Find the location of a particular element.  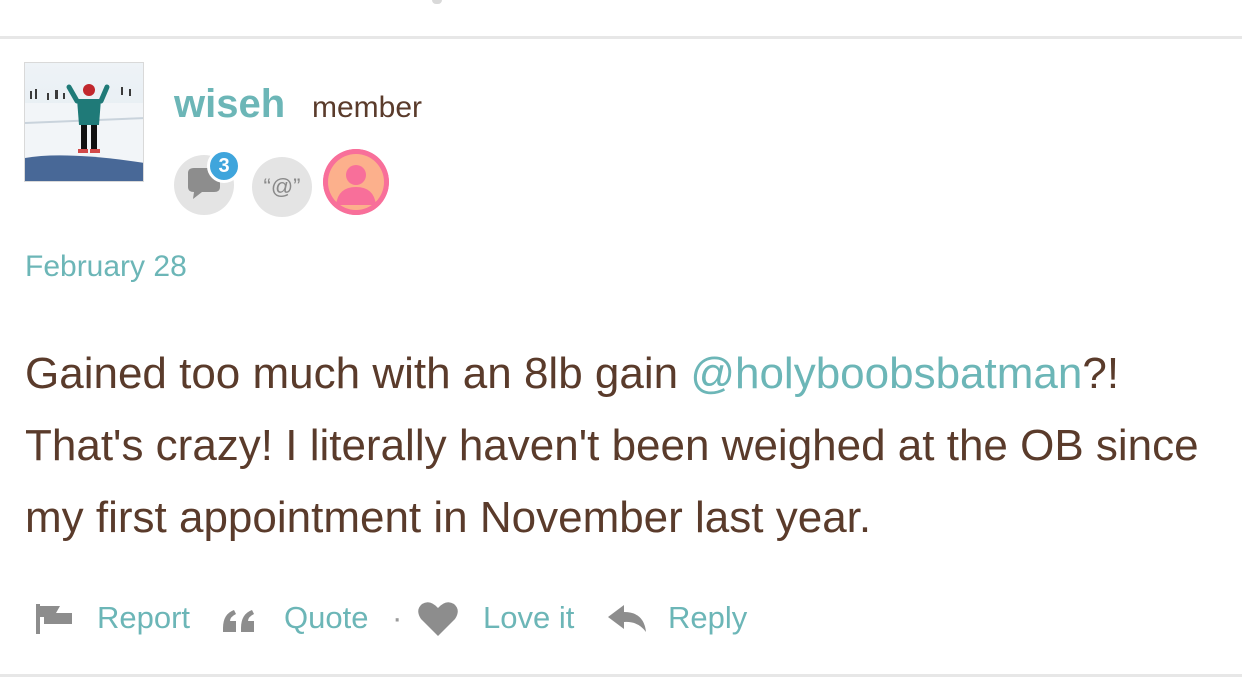

top-divider is located at coordinates (621, 37).